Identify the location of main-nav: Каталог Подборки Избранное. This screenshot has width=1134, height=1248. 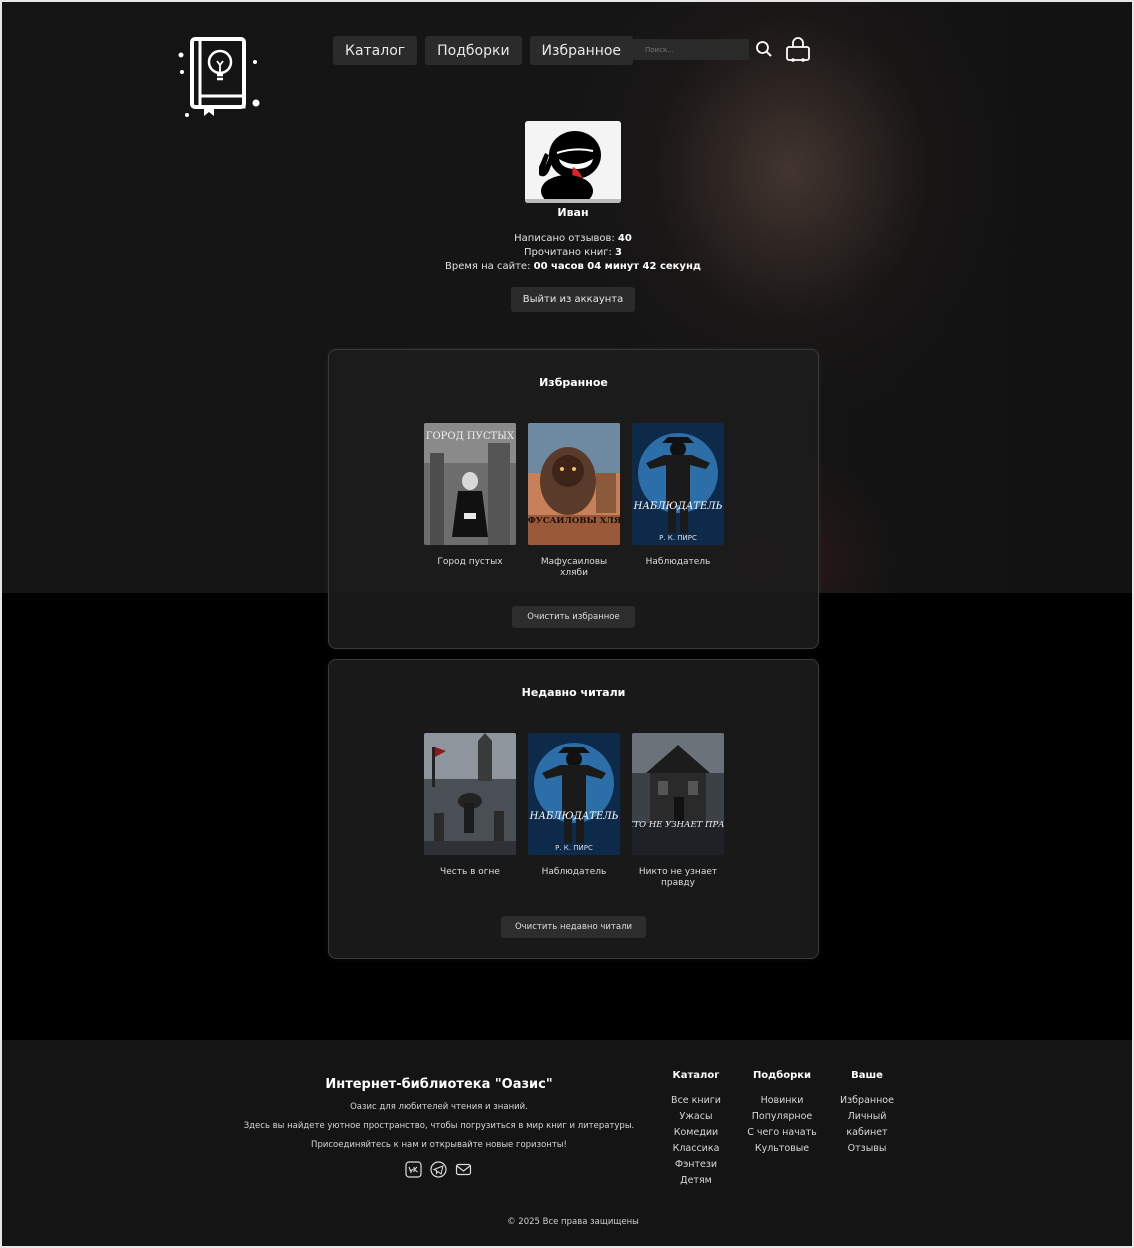
(483, 50).